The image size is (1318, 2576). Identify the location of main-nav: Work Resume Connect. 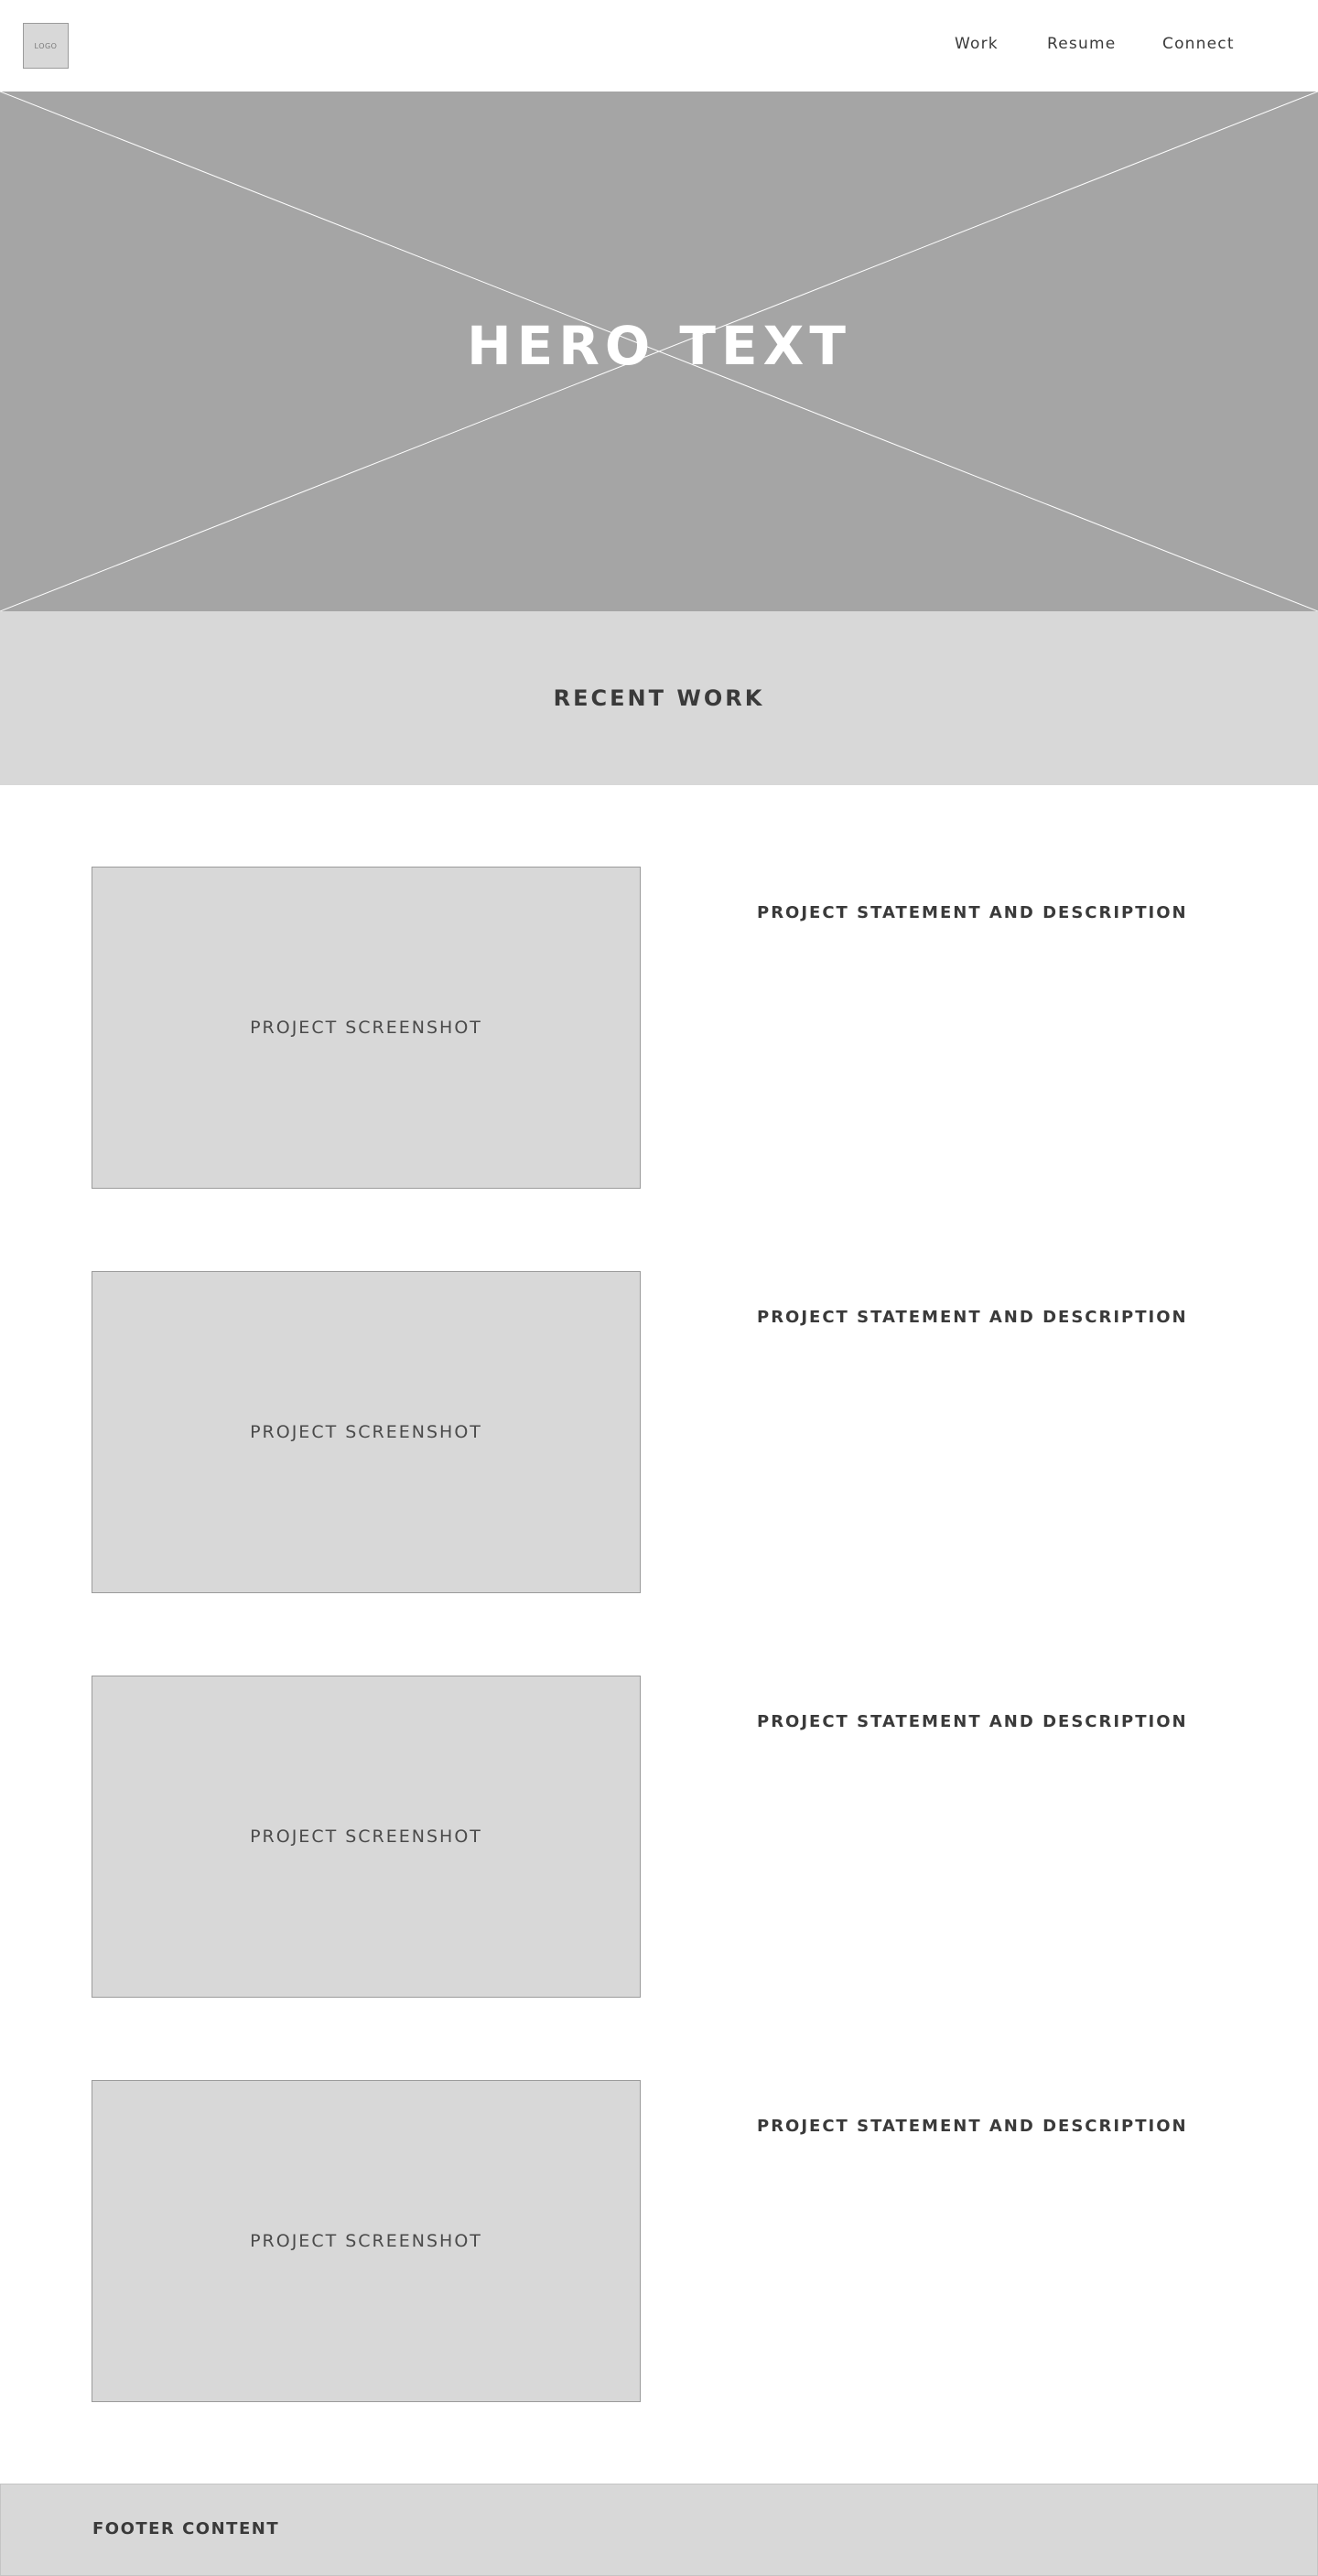
(1089, 46).